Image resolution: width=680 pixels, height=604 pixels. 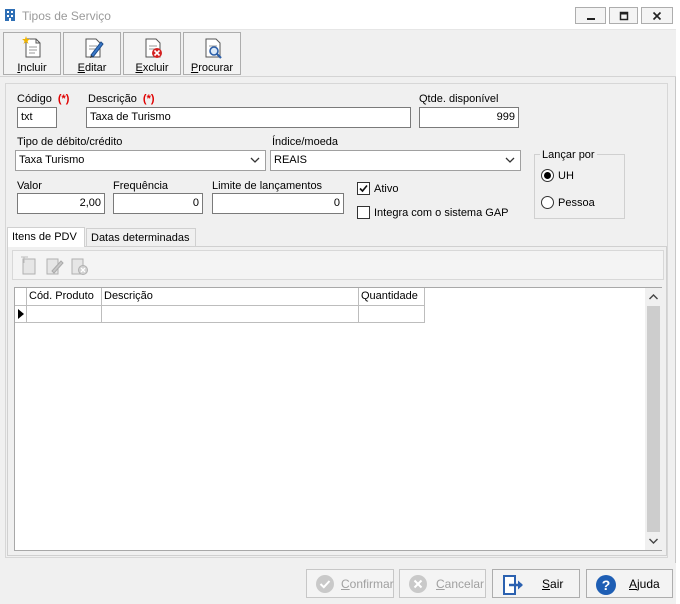 What do you see at coordinates (392, 314) in the screenshot?
I see `grid-cell-quantidade` at bounding box center [392, 314].